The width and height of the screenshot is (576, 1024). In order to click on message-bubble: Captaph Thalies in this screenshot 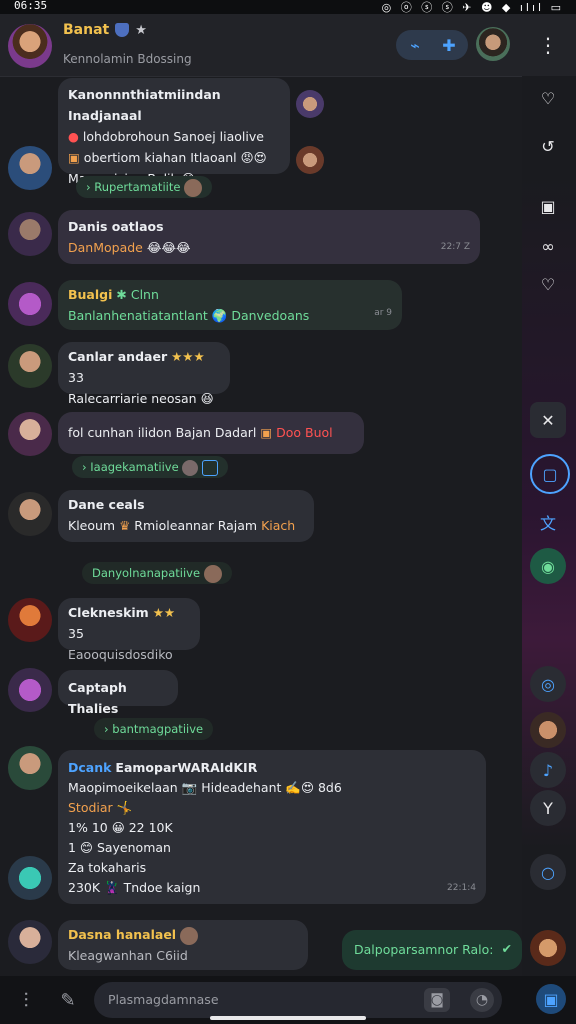, I will do `click(118, 693)`.